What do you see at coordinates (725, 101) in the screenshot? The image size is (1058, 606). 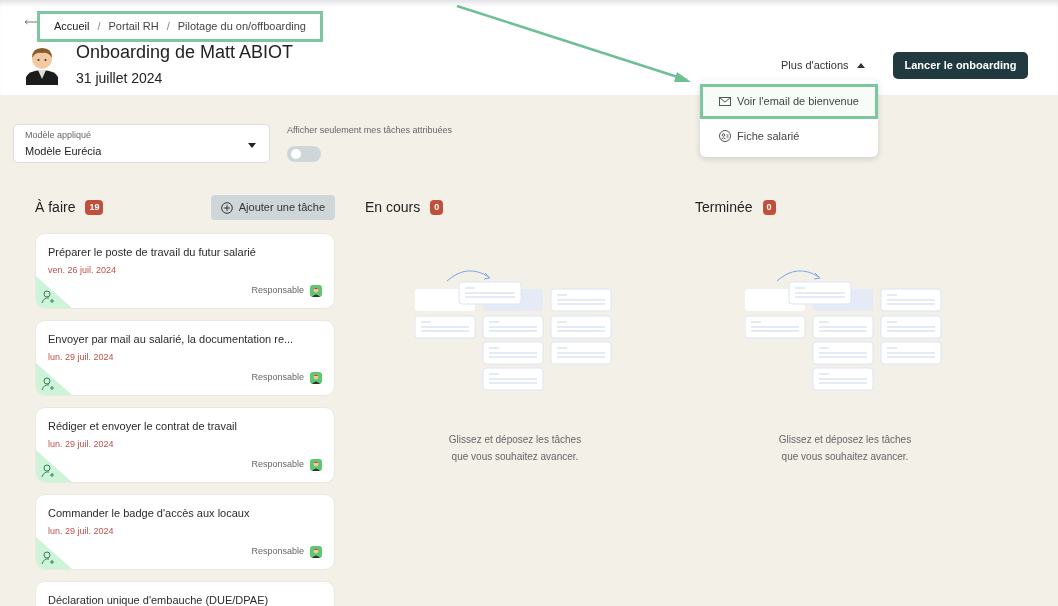 I see `envelope-icon` at bounding box center [725, 101].